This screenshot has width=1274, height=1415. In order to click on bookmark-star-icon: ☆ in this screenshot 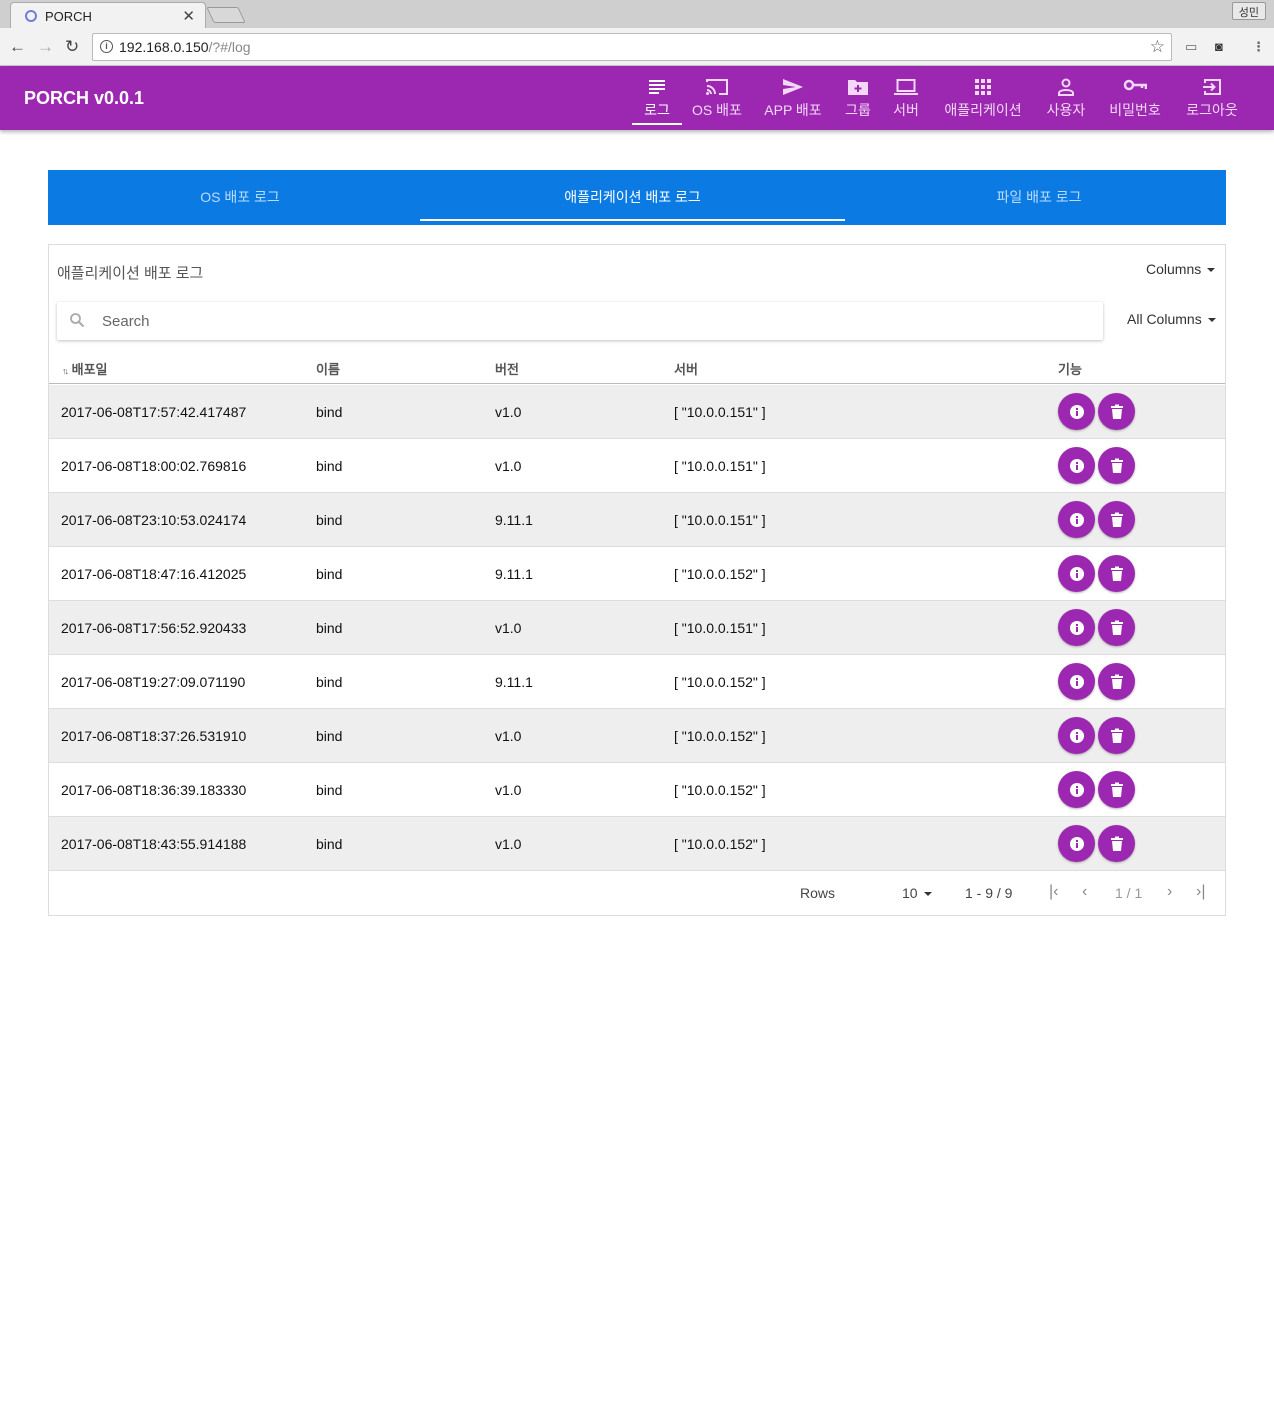, I will do `click(1157, 47)`.